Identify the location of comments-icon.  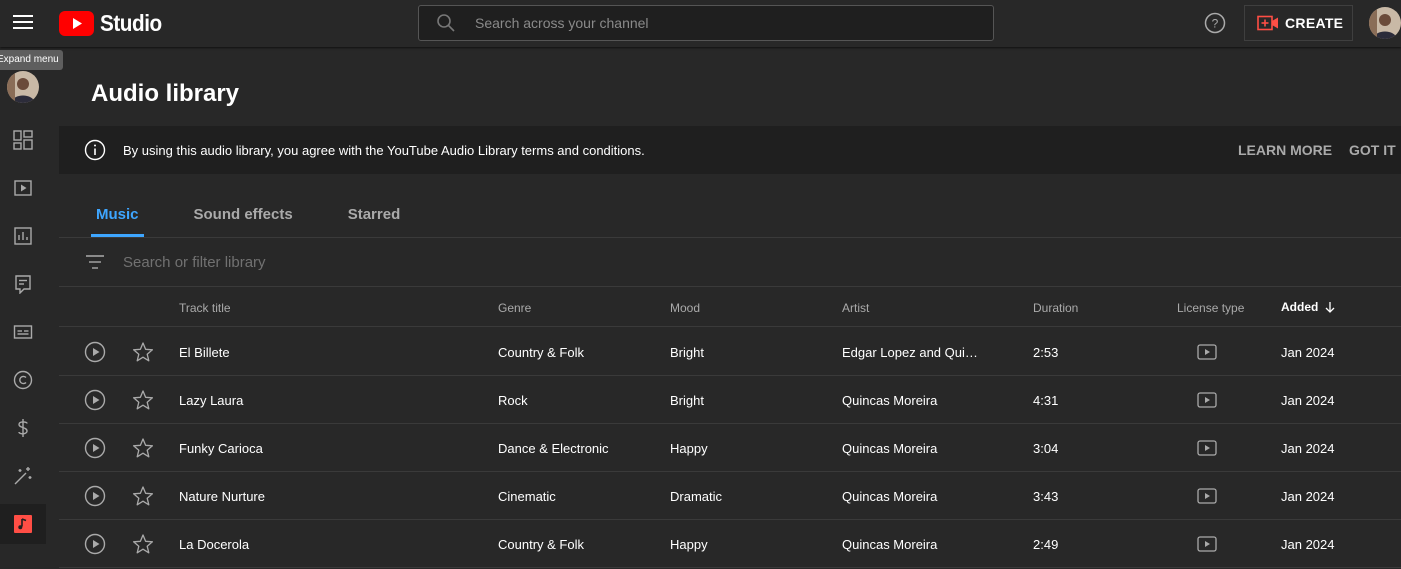
(23, 284).